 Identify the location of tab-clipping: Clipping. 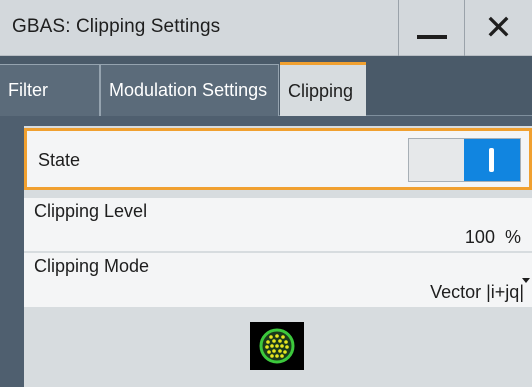
(323, 89).